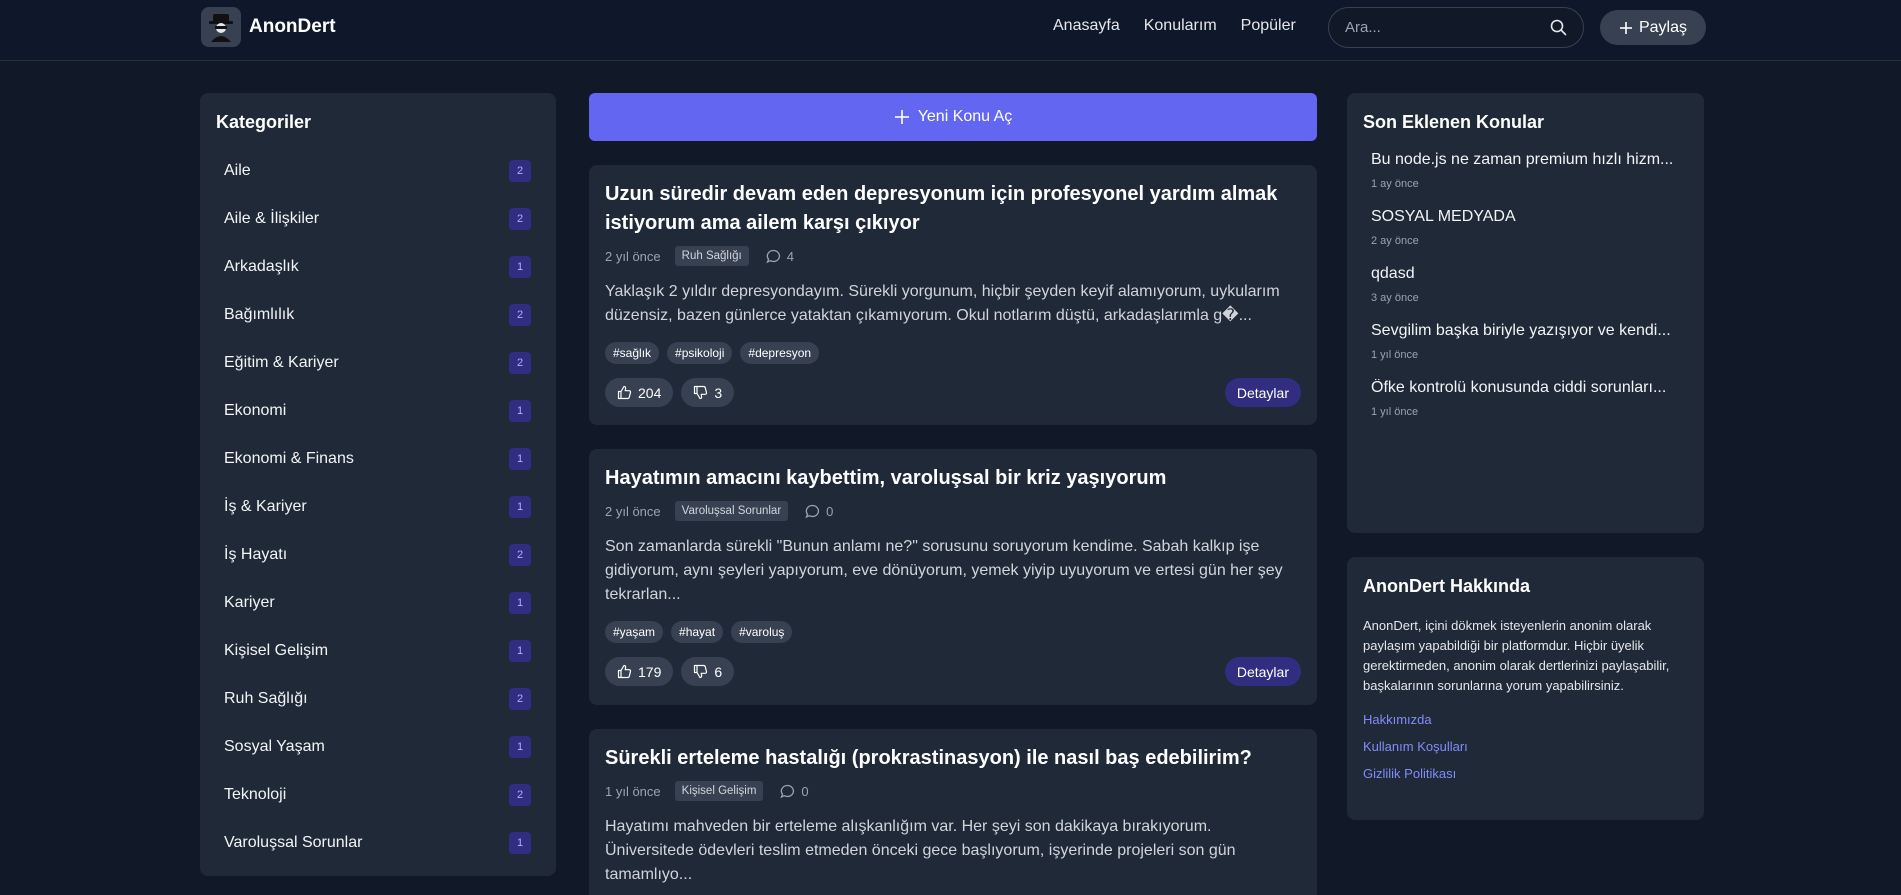 This screenshot has width=1901, height=895. Describe the element at coordinates (762, 632) in the screenshot. I see `tag: #varoluş` at that location.